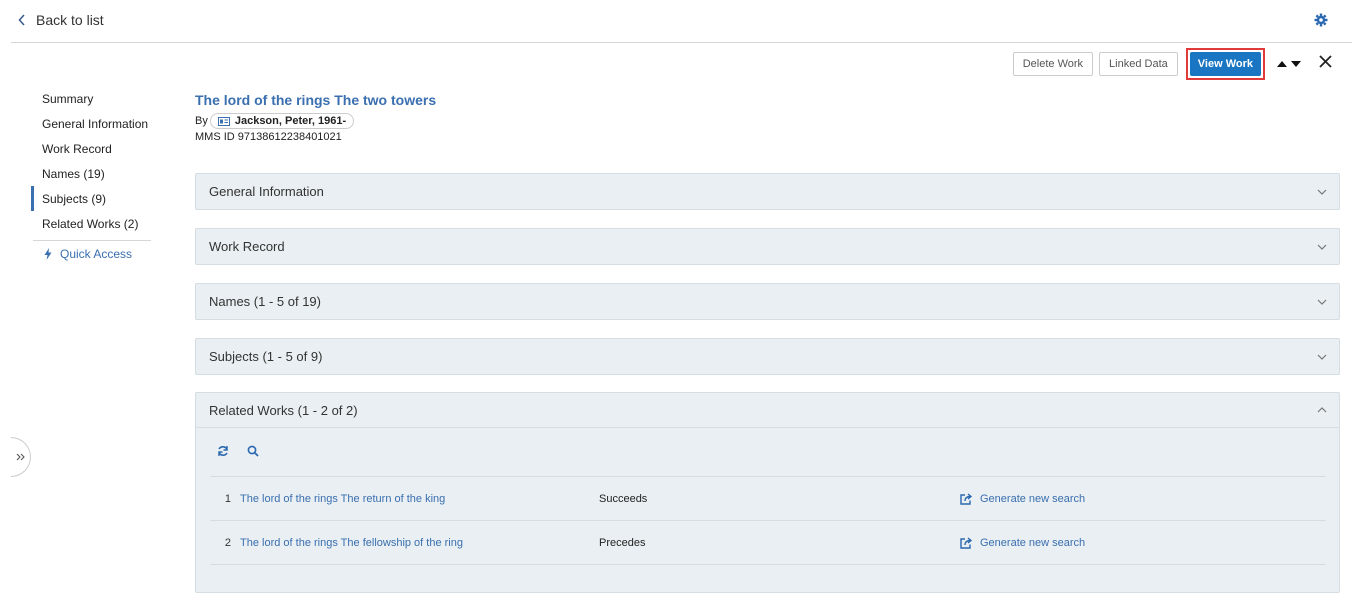  Describe the element at coordinates (96, 254) in the screenshot. I see `quick-access-label: Quick Access` at that location.